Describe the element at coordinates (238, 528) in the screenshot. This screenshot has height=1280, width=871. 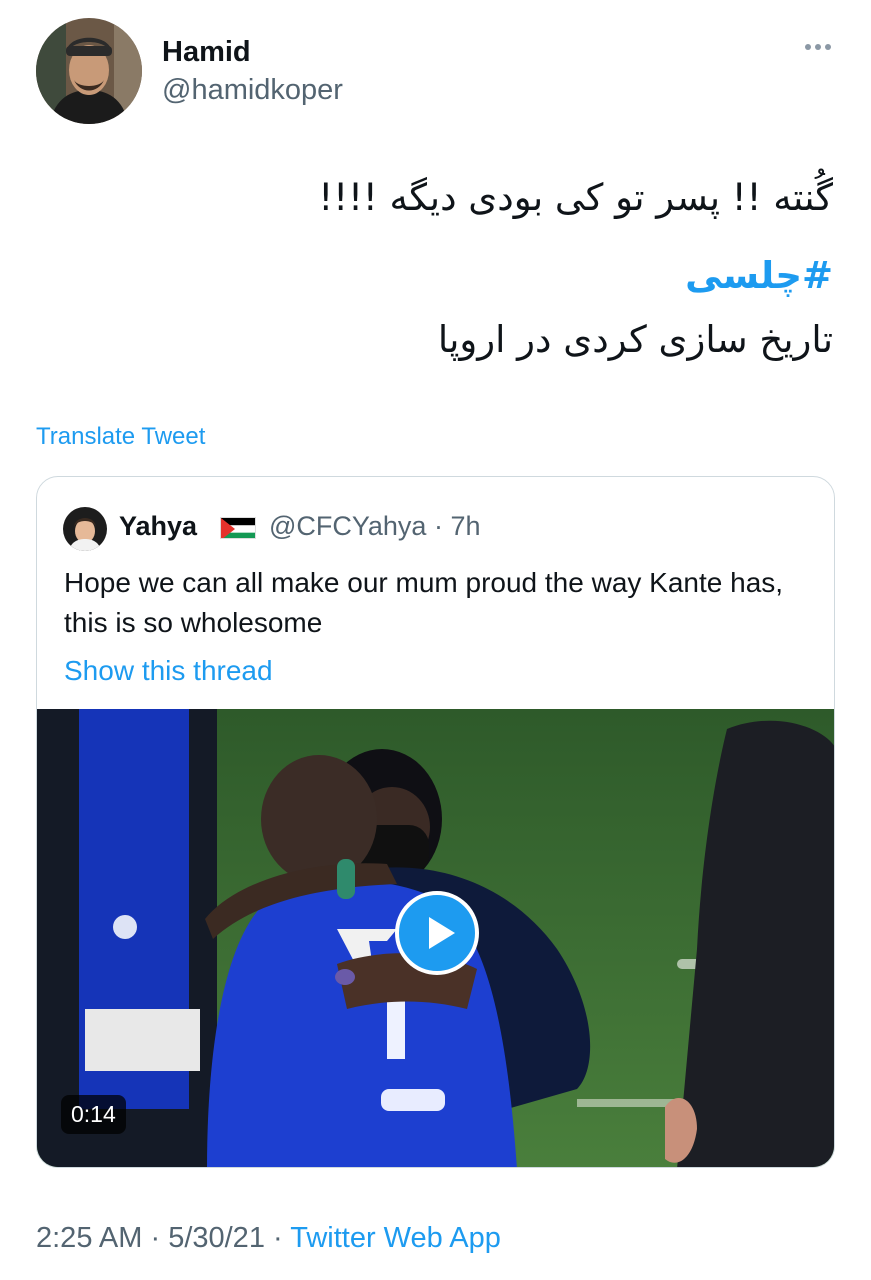
I see `palestine-flag-icon` at that location.